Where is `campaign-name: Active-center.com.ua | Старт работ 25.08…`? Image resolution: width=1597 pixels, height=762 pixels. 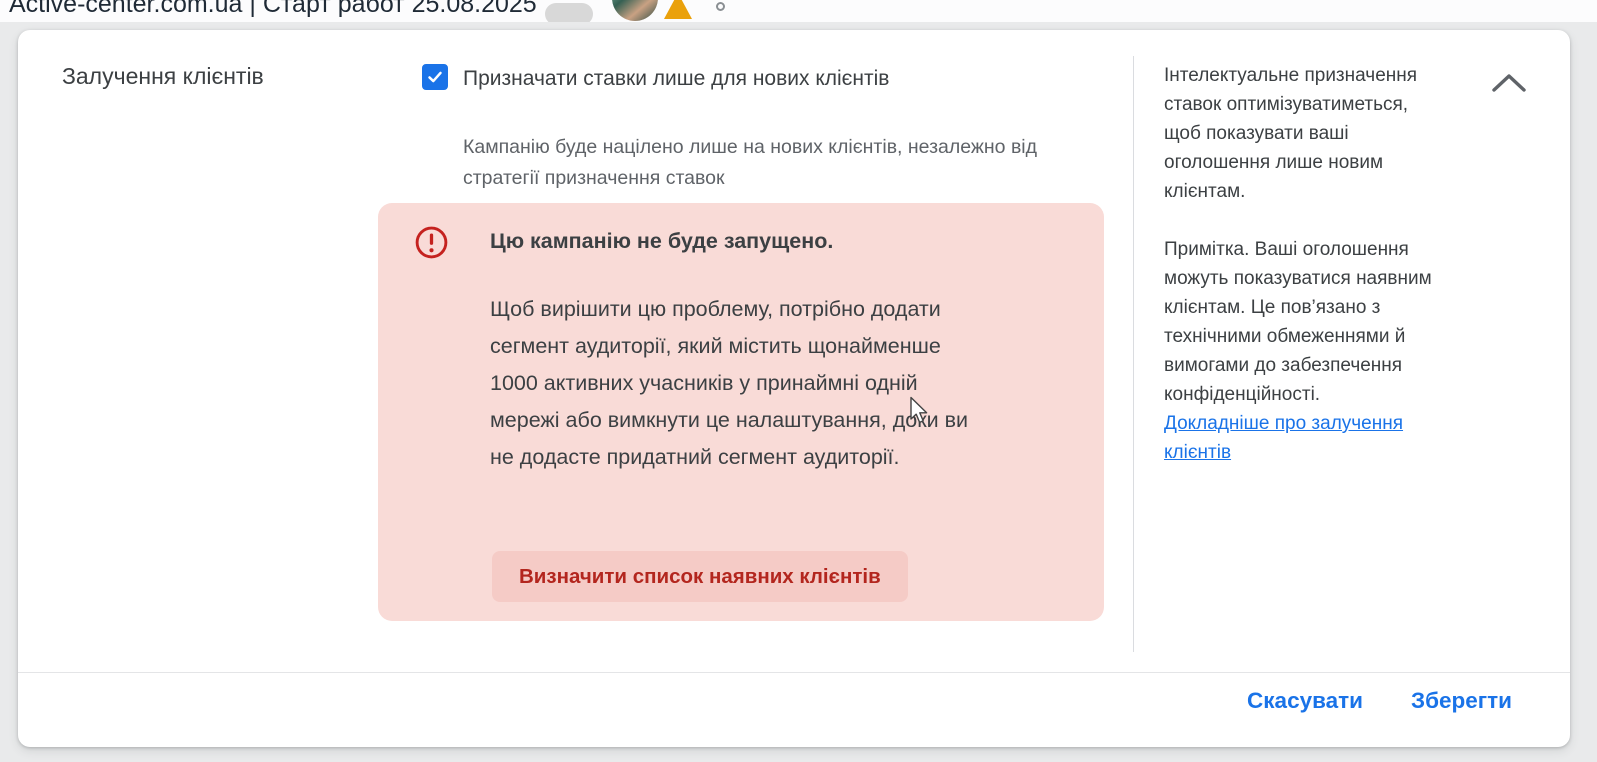 campaign-name: Active-center.com.ua | Старт работ 25.08… is located at coordinates (273, 9).